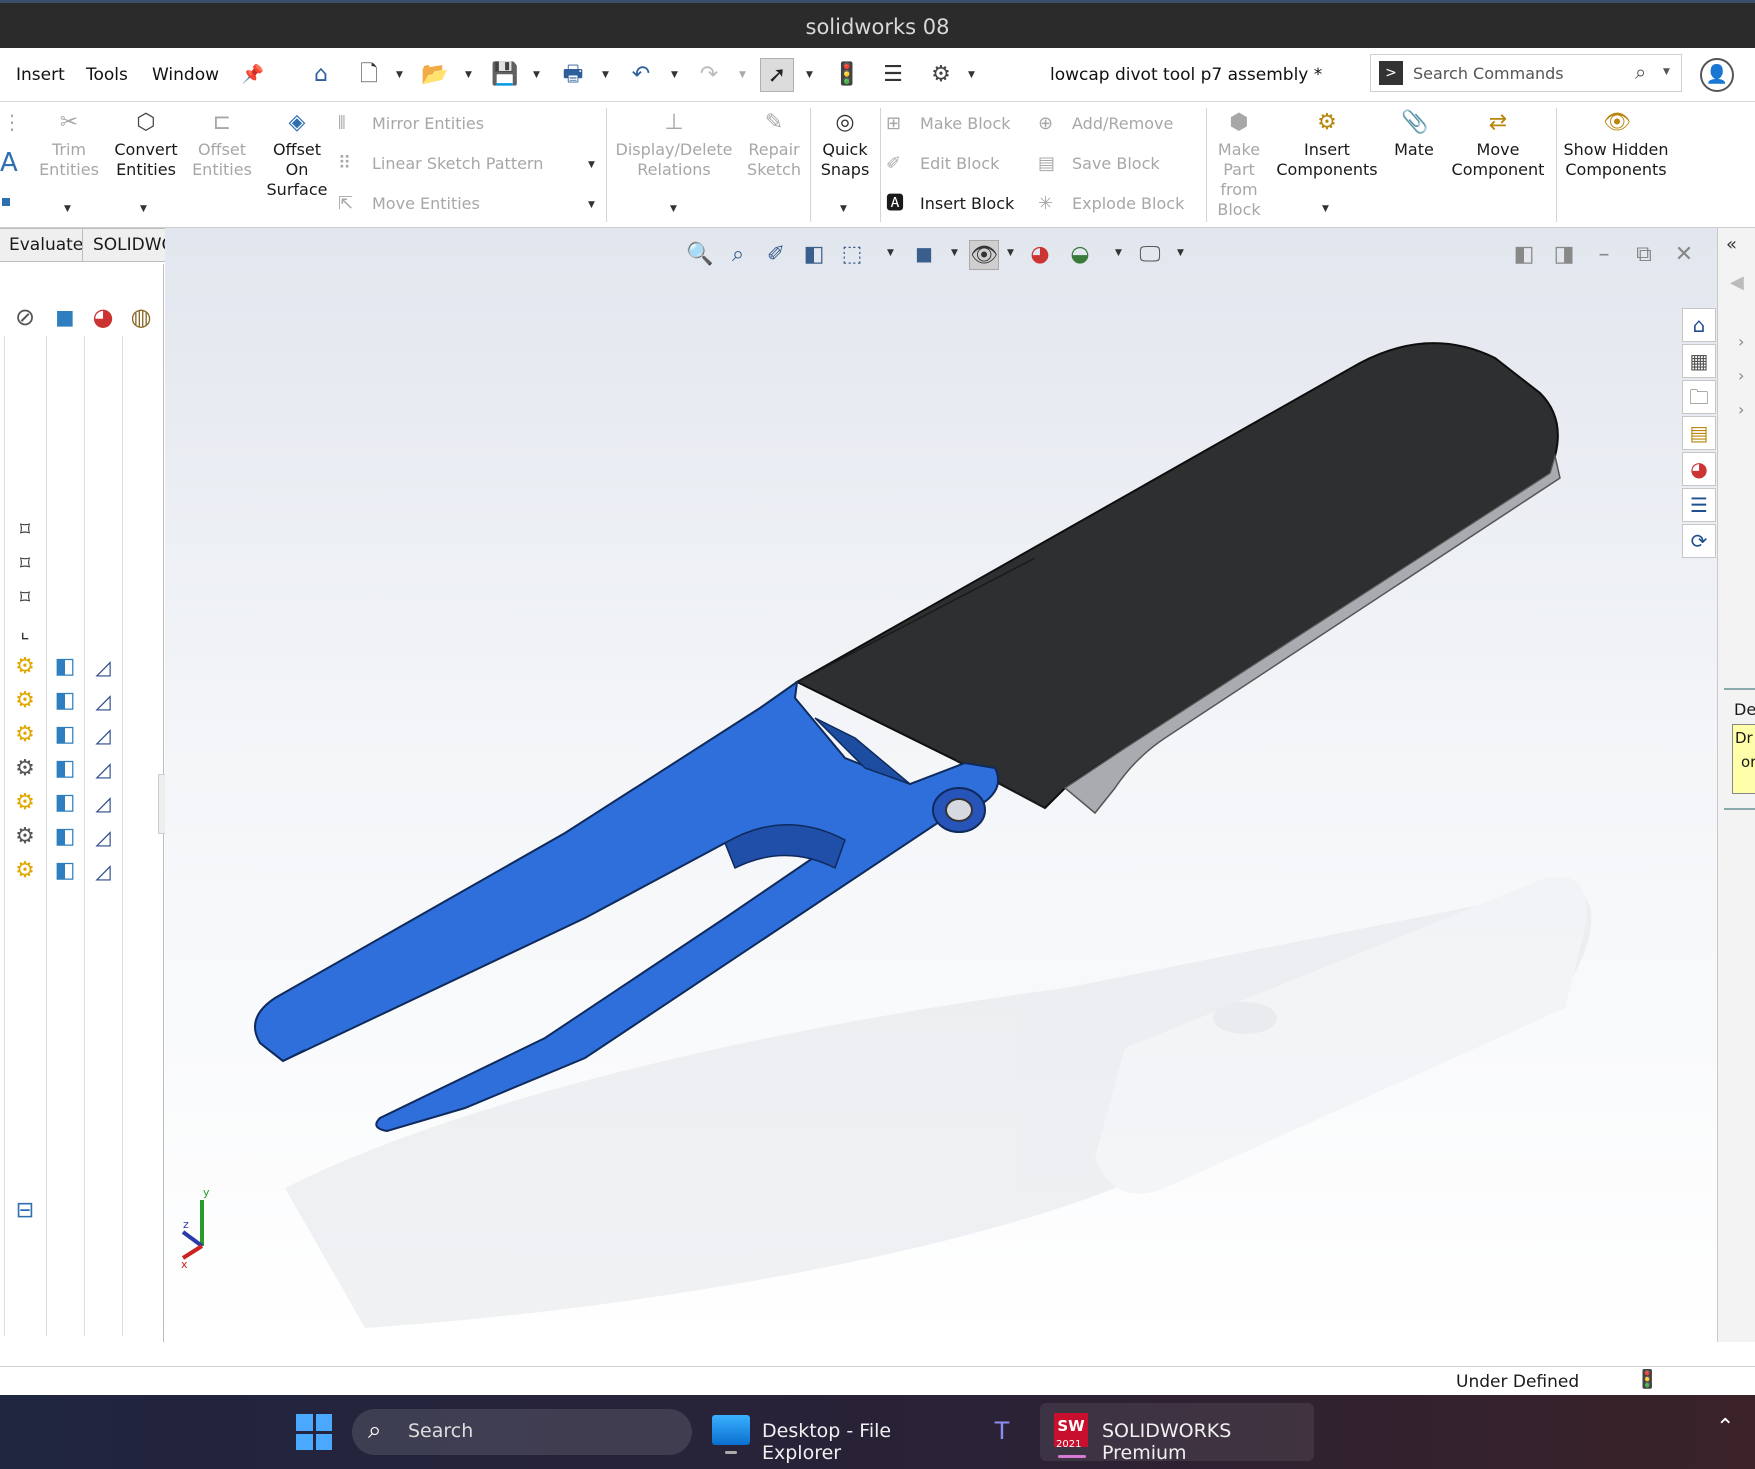  What do you see at coordinates (1666, 72) in the screenshot?
I see `search-dropdown-icon: ▼` at bounding box center [1666, 72].